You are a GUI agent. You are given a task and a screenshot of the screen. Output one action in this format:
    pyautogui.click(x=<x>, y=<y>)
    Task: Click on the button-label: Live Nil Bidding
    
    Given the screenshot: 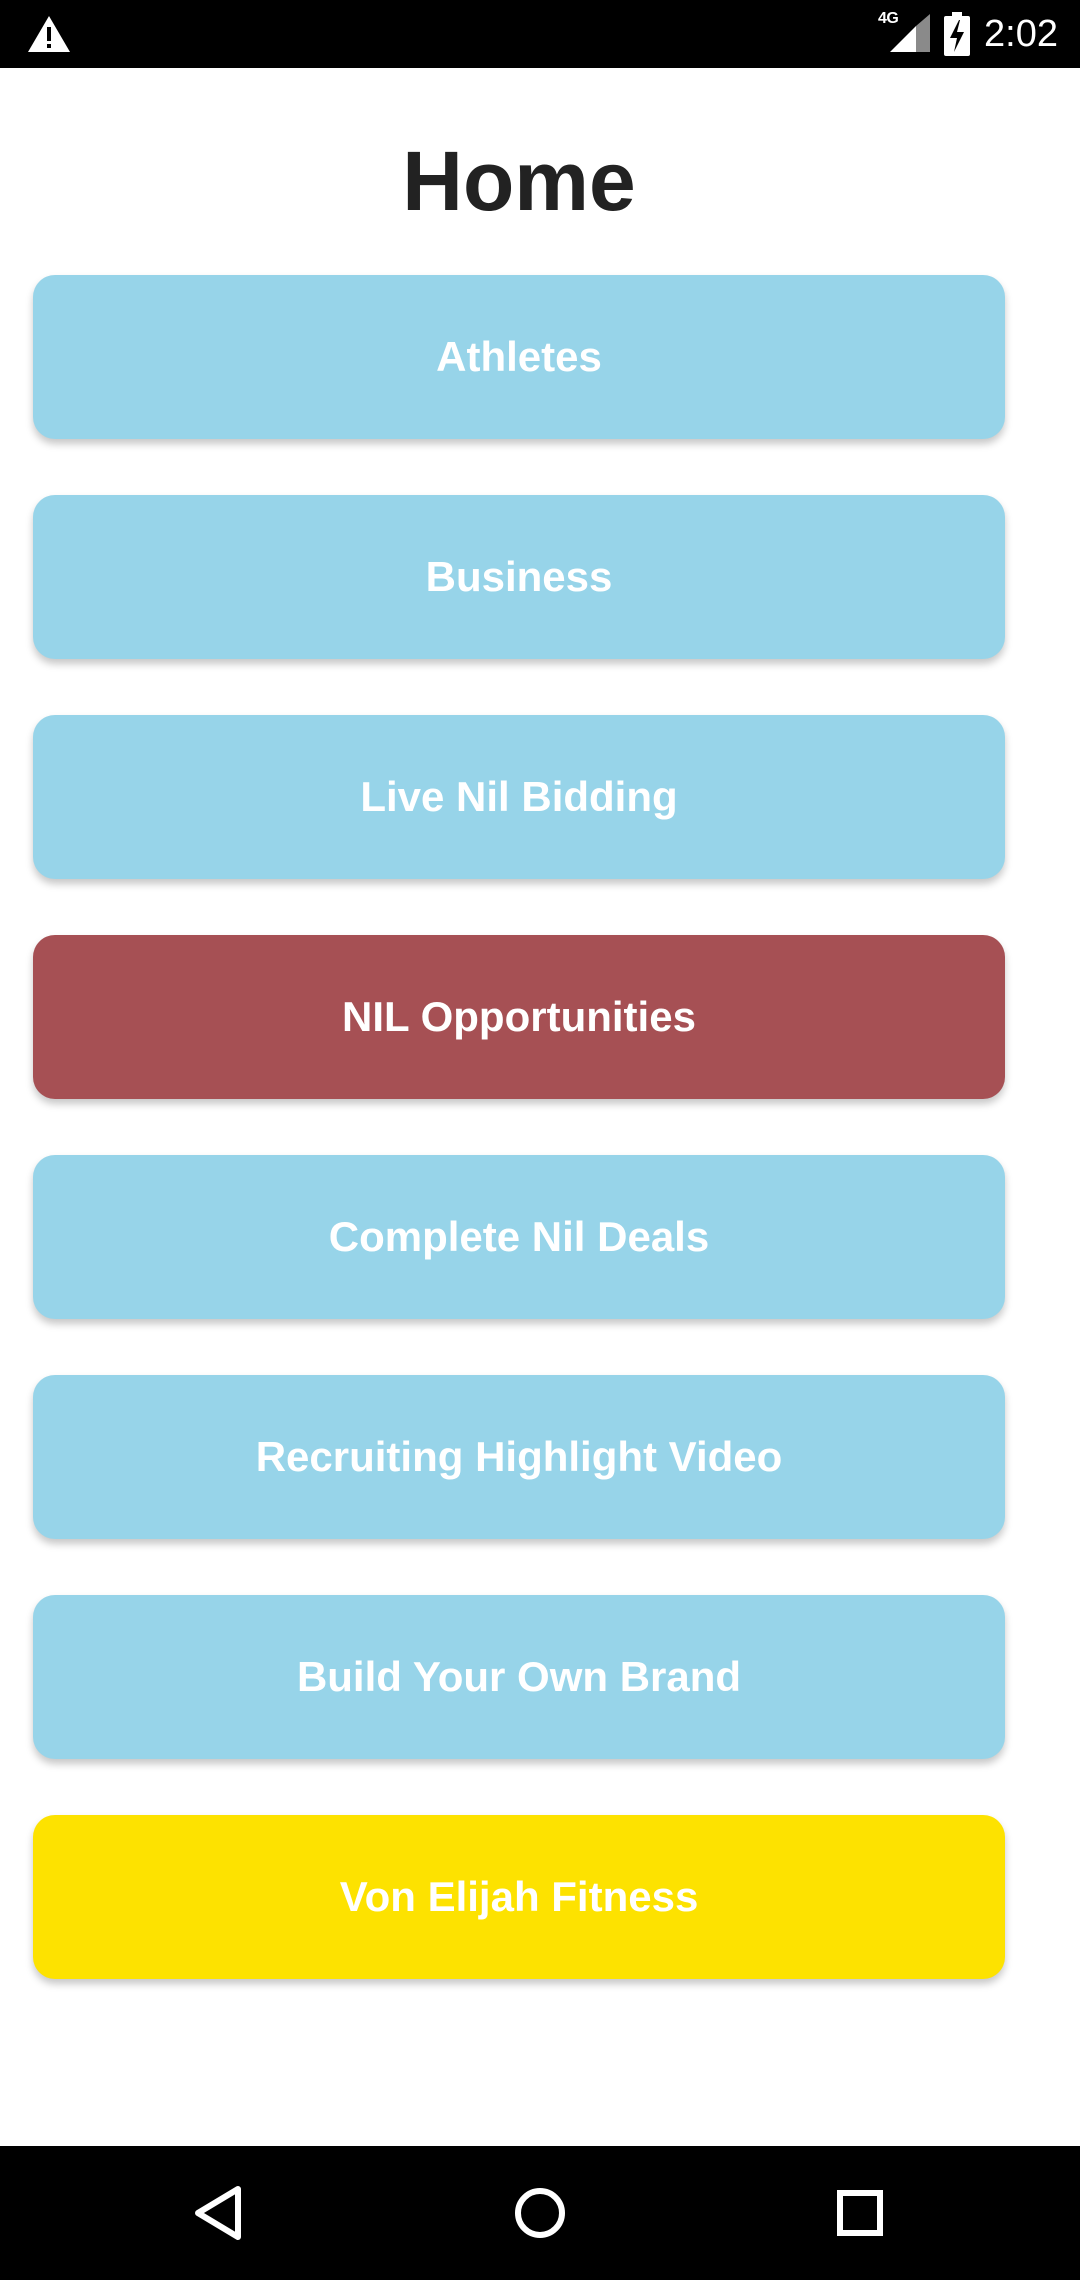 What is the action you would take?
    pyautogui.click(x=519, y=796)
    